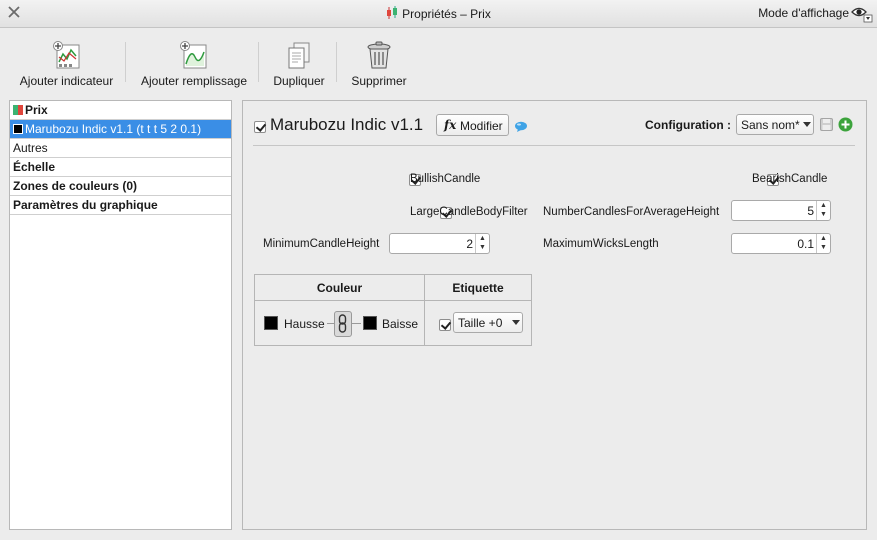 This screenshot has width=877, height=540. Describe the element at coordinates (400, 324) in the screenshot. I see `down-color-label: Baisse` at that location.